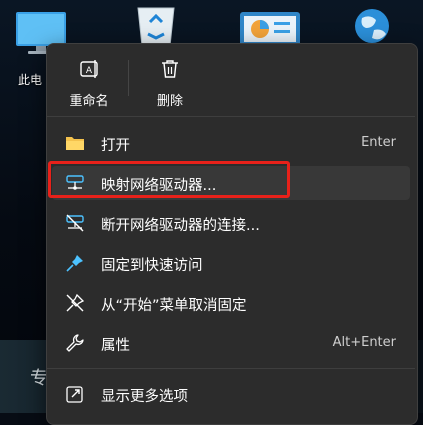 The image size is (423, 425). I want to click on rename-button: A 重命名, so click(89, 84).